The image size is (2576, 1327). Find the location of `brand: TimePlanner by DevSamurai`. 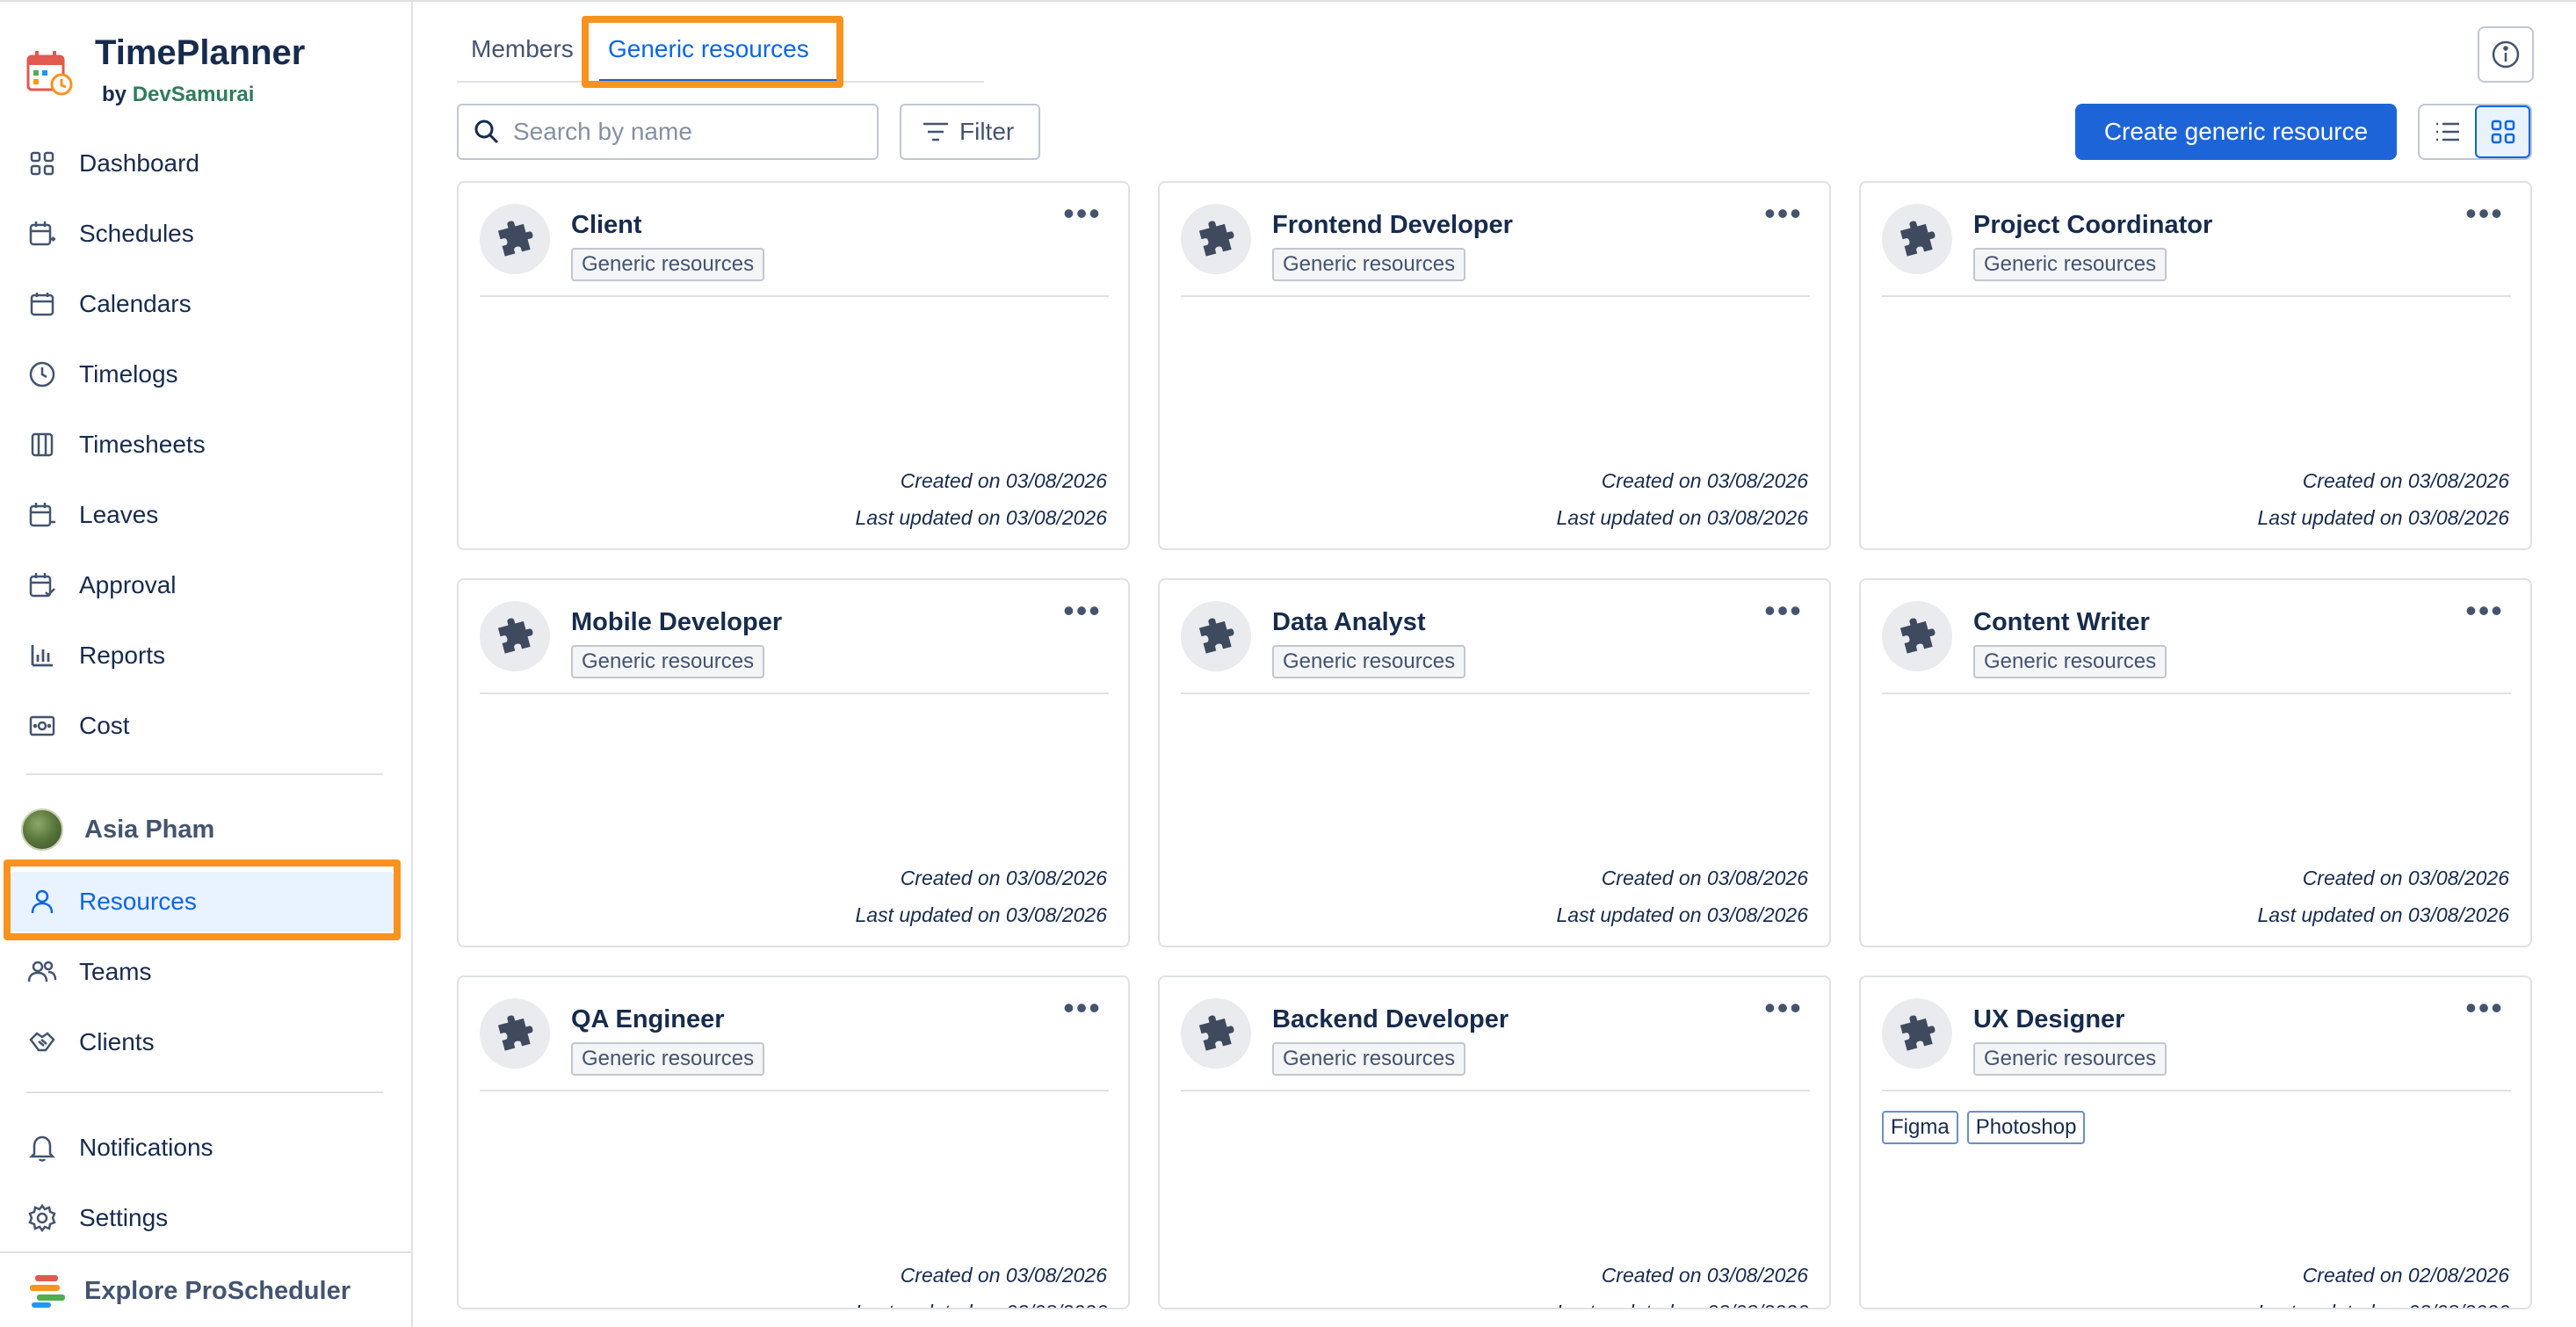

brand: TimePlanner by DevSamurai is located at coordinates (205, 74).